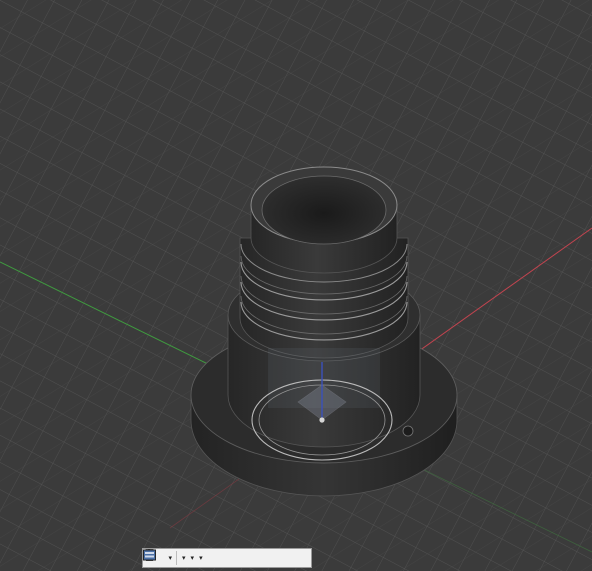  Describe the element at coordinates (324, 210) in the screenshot. I see `bore-opening` at that location.